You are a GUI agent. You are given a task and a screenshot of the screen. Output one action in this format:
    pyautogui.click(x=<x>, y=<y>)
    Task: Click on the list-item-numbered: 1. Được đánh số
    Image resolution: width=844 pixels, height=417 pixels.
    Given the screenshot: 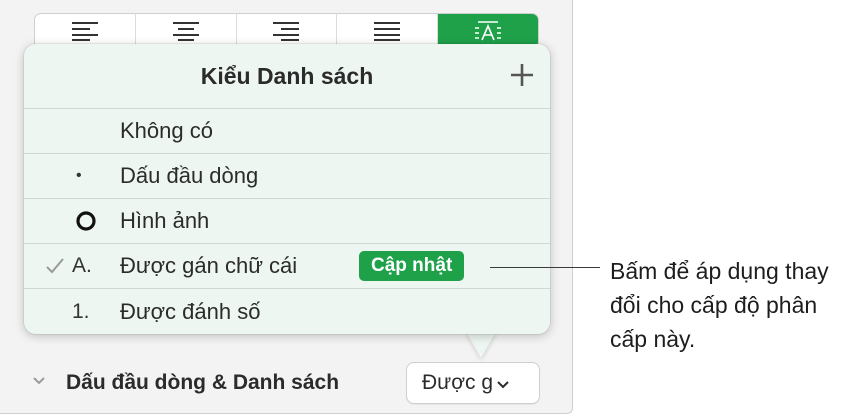 What is the action you would take?
    pyautogui.click(x=287, y=311)
    